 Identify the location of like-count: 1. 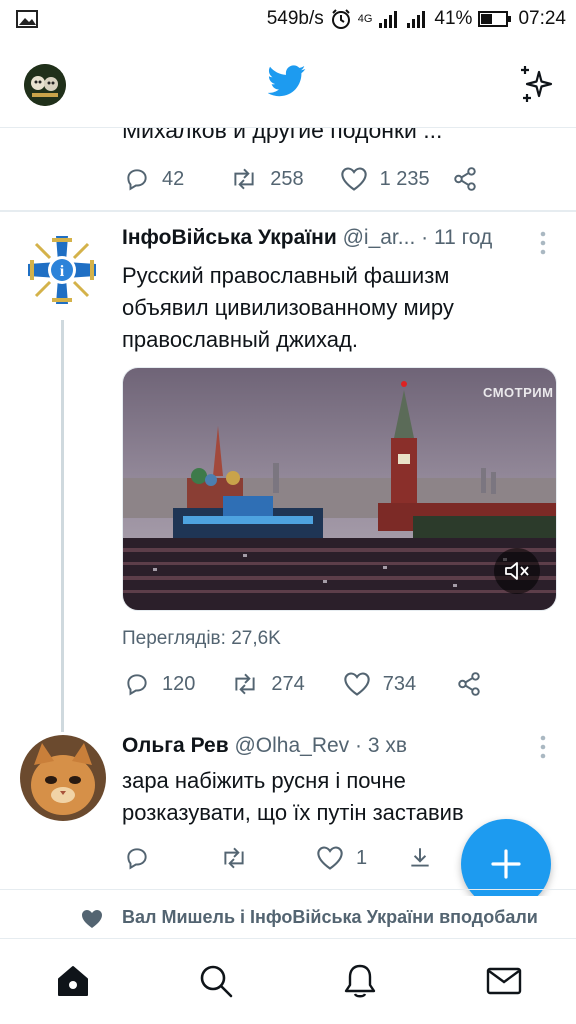
(362, 857).